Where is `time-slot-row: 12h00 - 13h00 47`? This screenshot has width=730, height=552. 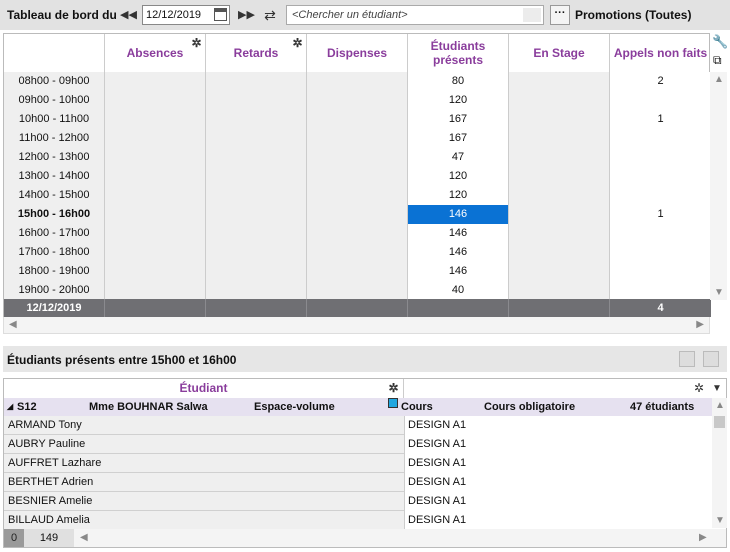 time-slot-row: 12h00 - 13h00 47 is located at coordinates (357, 157).